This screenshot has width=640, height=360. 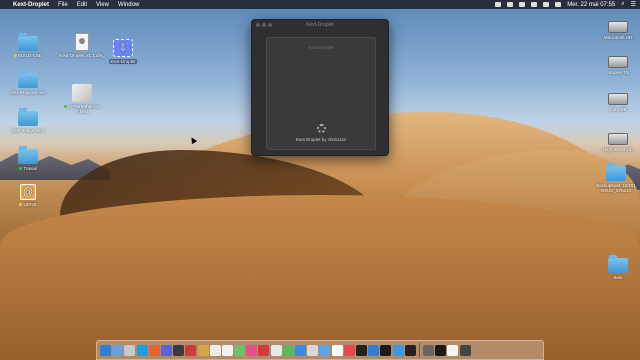 What do you see at coordinates (82, 45) in the screenshot?
I see `desktop-item-kext-droplet-dmg: Kext-Droplet V1.1.dmg` at bounding box center [82, 45].